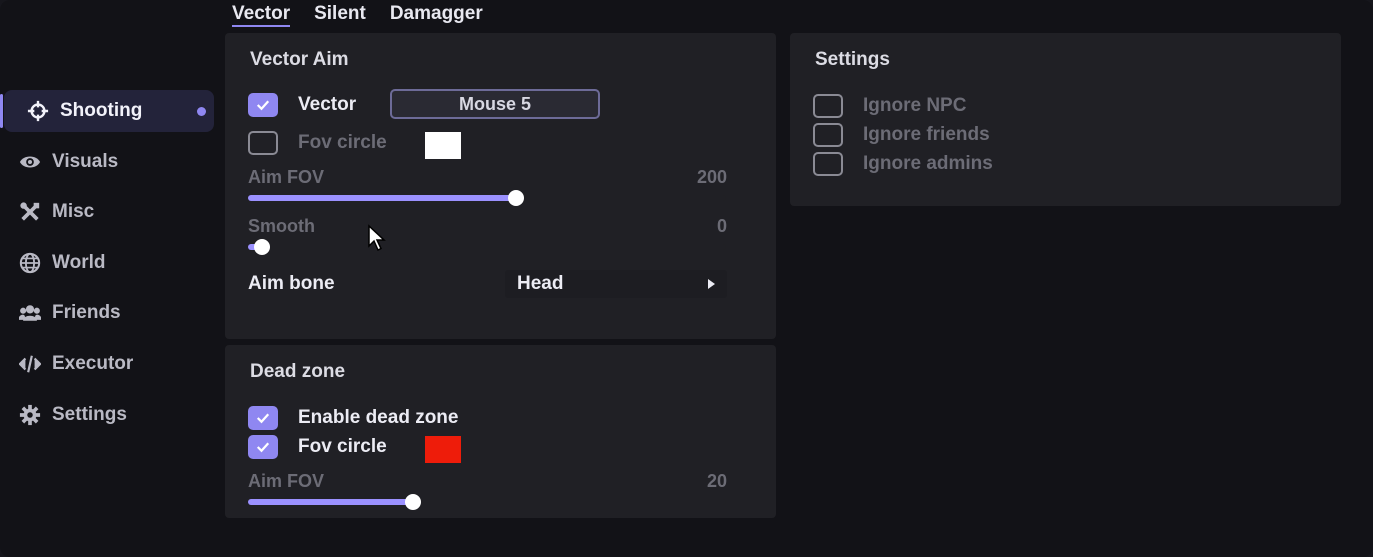 This screenshot has width=1373, height=557. Describe the element at coordinates (263, 143) in the screenshot. I see `fov-circle-checkbox` at that location.